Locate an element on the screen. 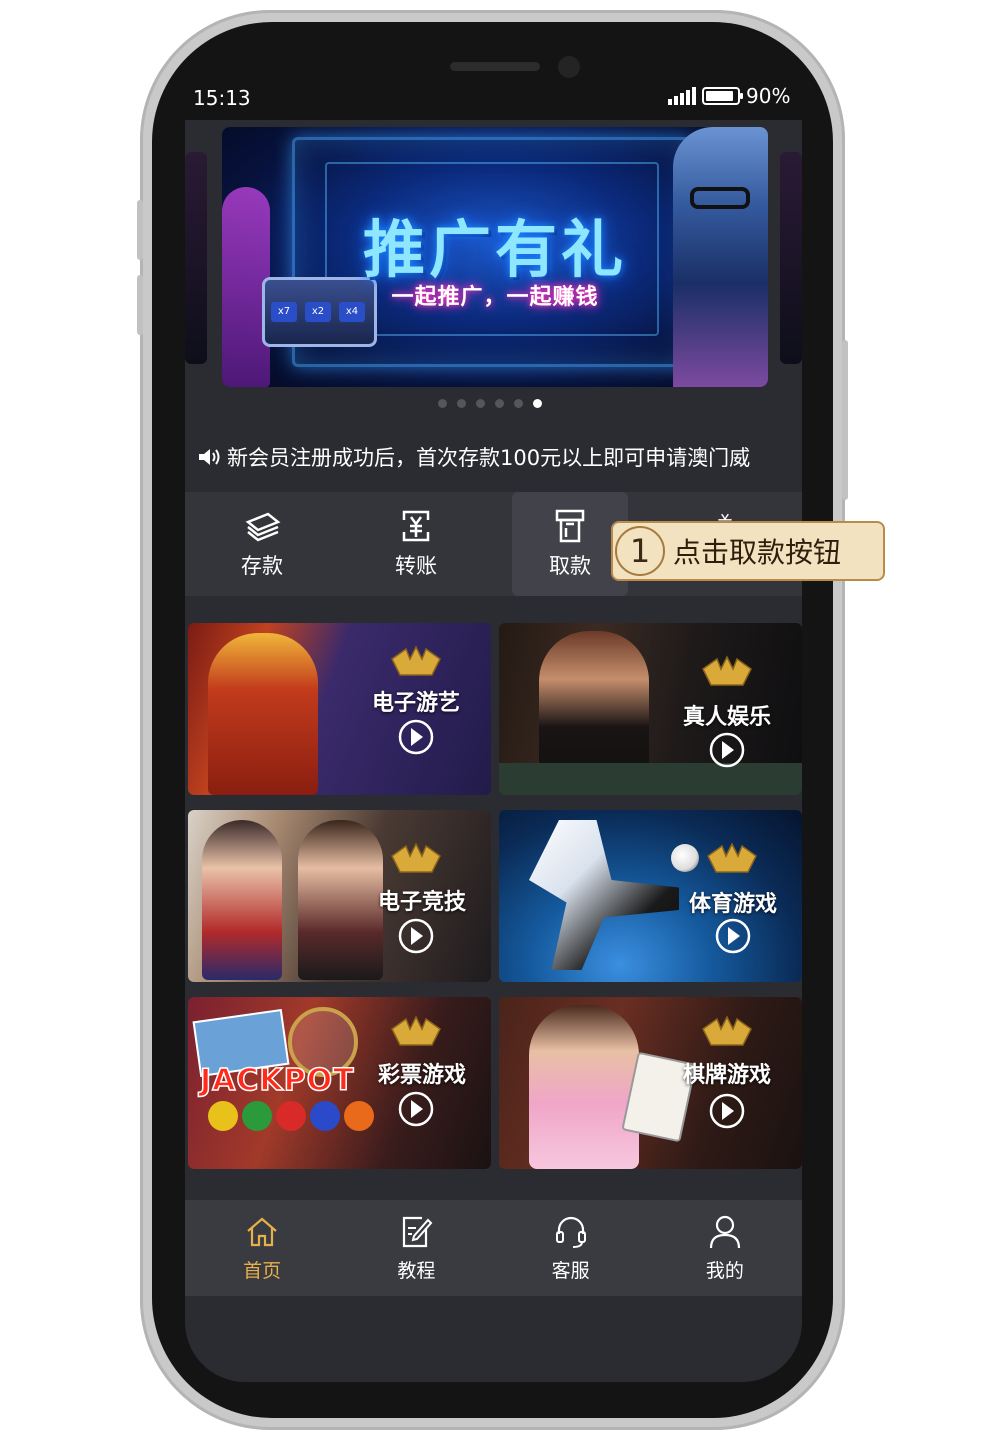 Image resolution: width=1000 pixels, height=1440 pixels. casino-table-art is located at coordinates (650, 779).